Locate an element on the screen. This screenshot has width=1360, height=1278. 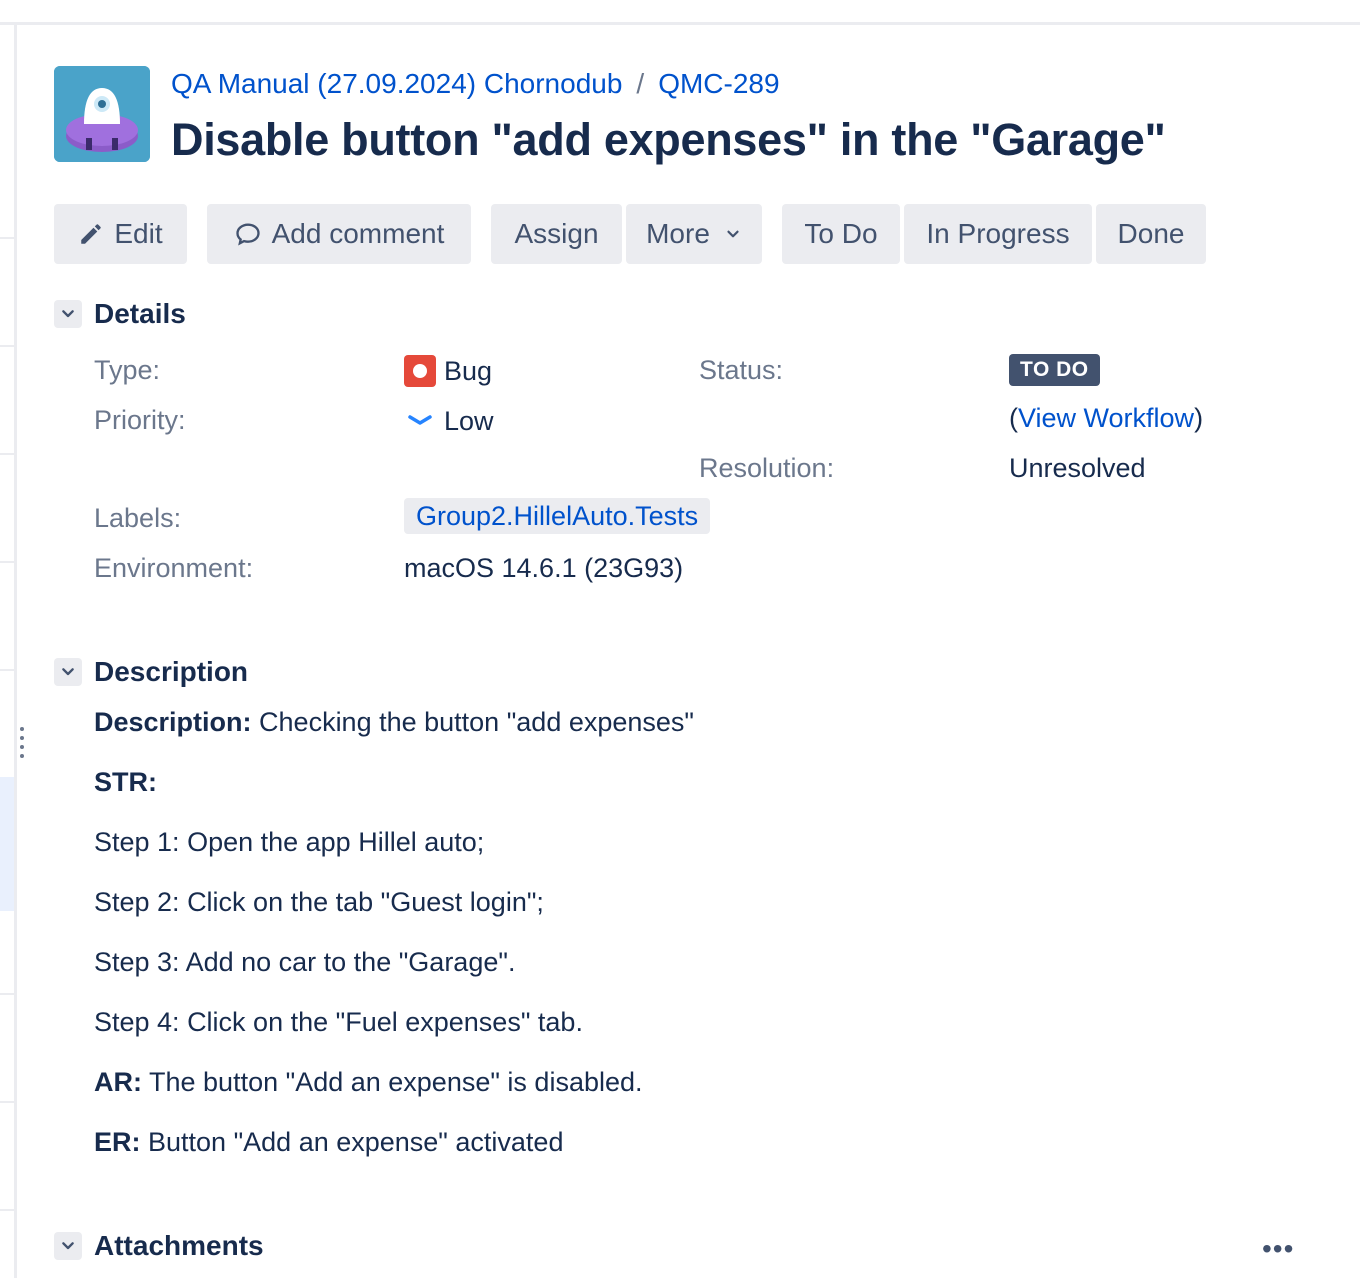
description-bold-label: Description: is located at coordinates (173, 722).